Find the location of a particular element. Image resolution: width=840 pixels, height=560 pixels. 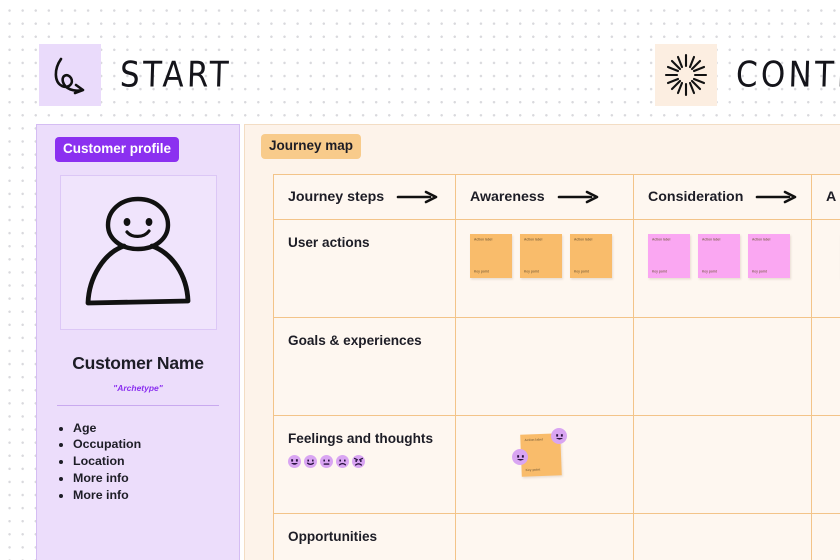

customer-name: Customer Name is located at coordinates (138, 362).